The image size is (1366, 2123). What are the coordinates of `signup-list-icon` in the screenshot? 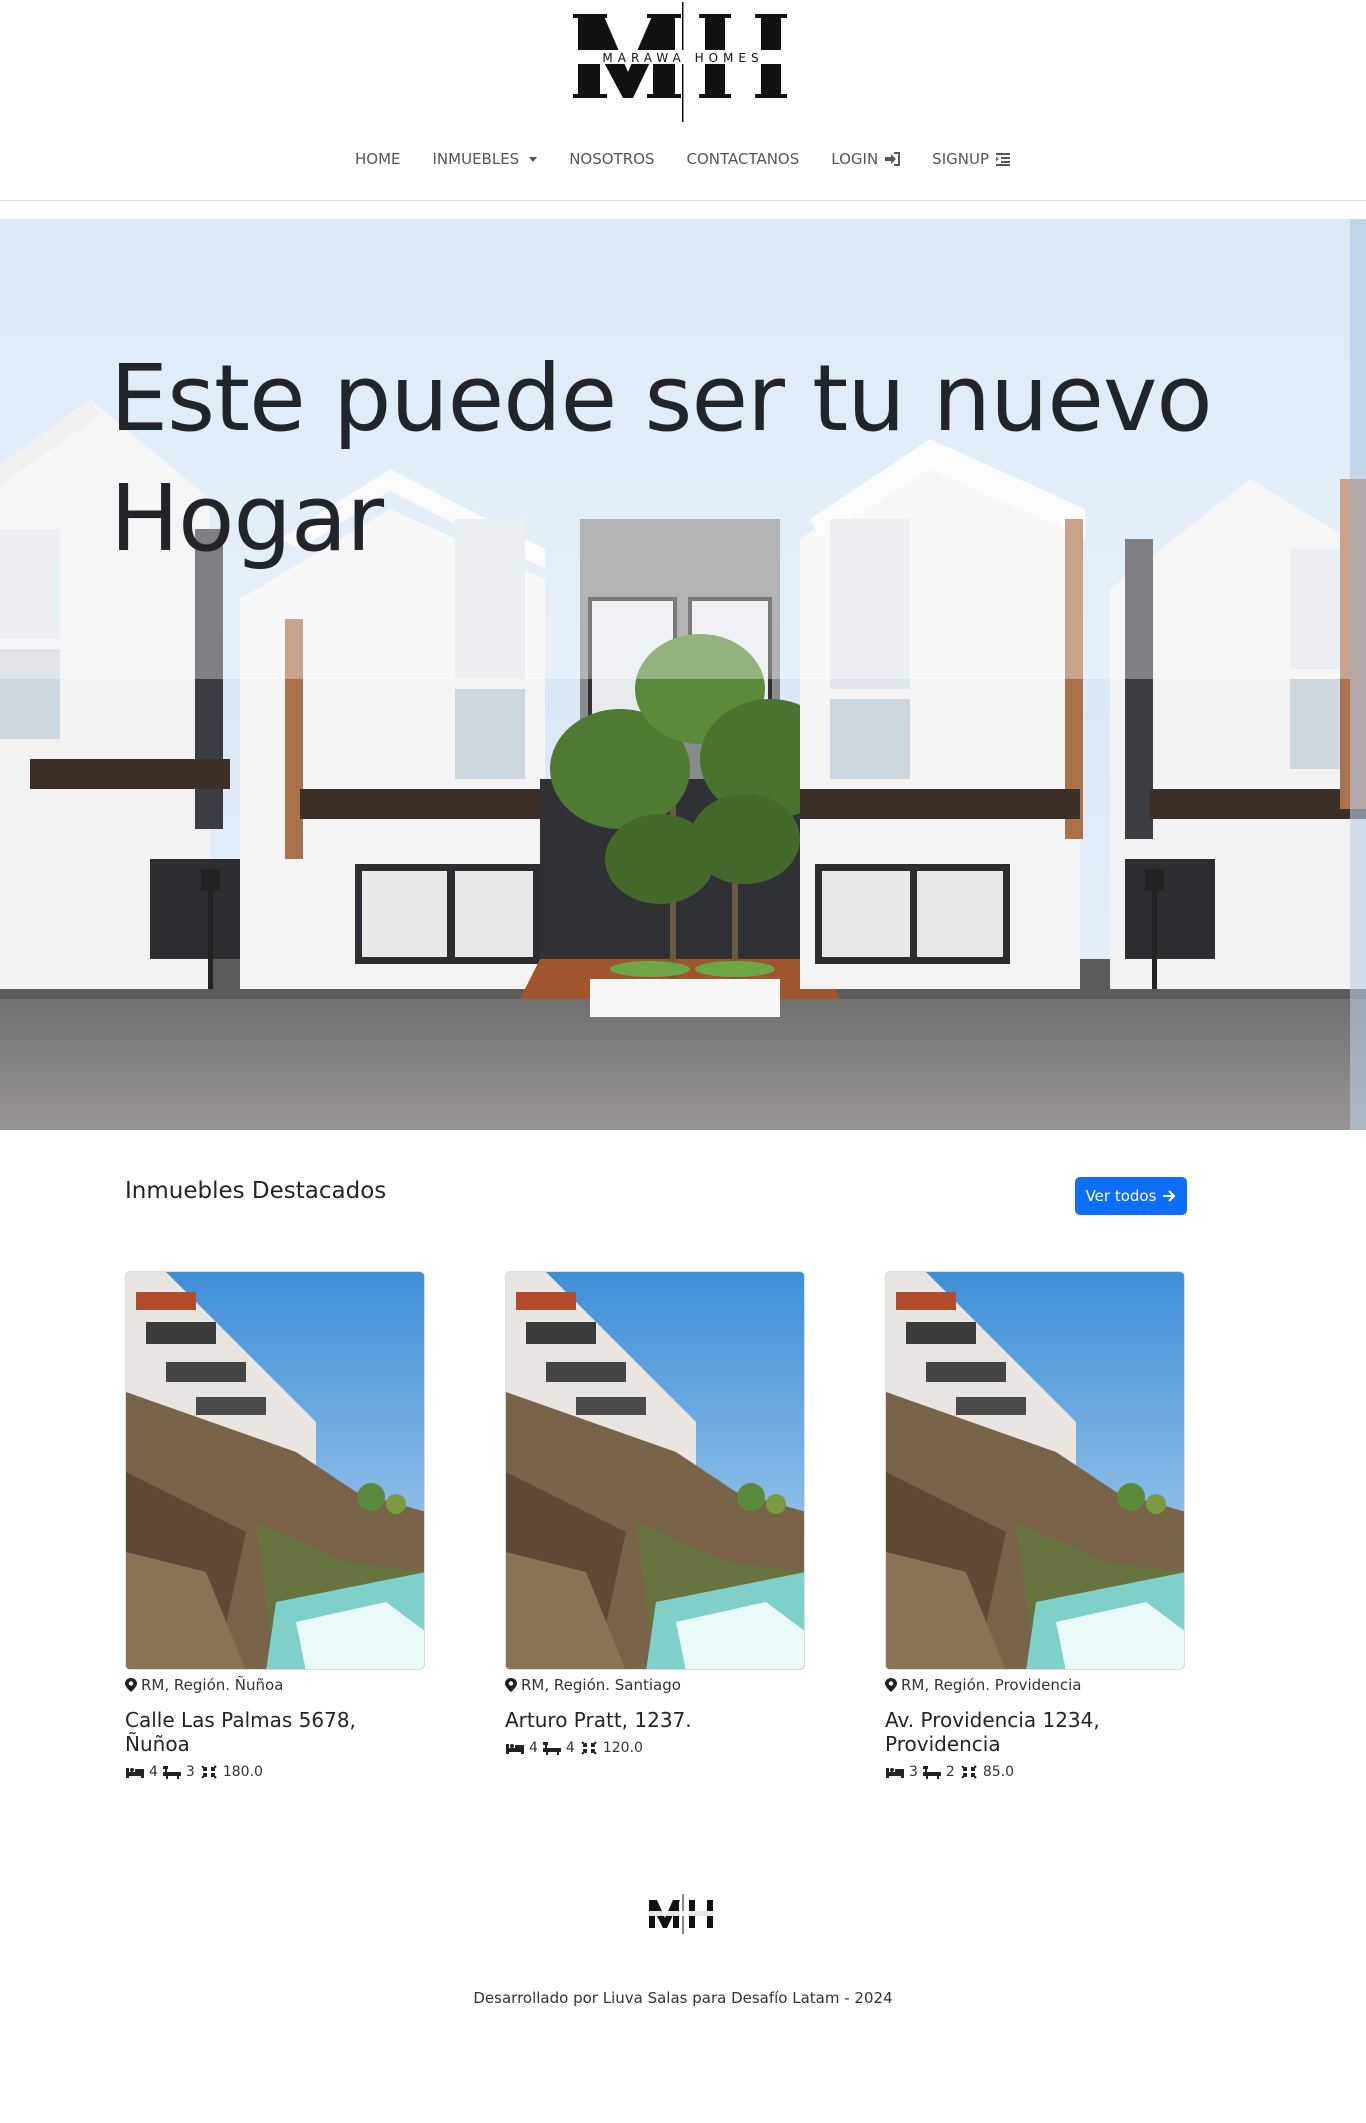 It's located at (1003, 159).